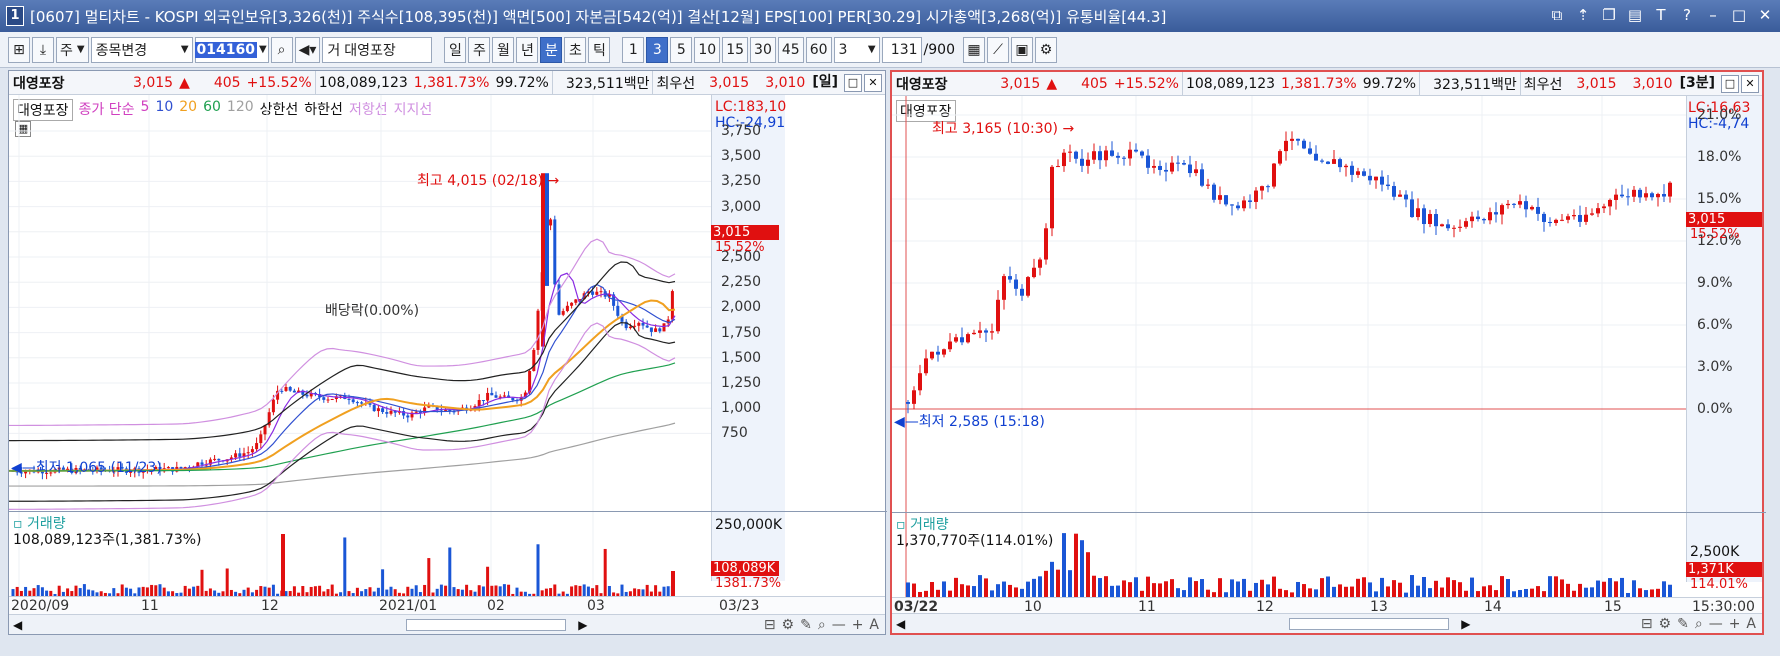 This screenshot has height=656, width=1780. I want to click on maximize-icon: □, so click(1739, 15).